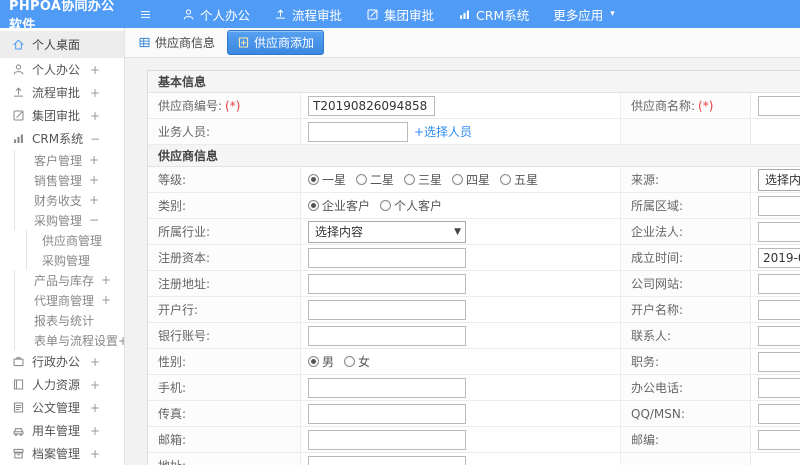  Describe the element at coordinates (69, 180) in the screenshot. I see `sidebar-item: 销售管理 +` at that location.